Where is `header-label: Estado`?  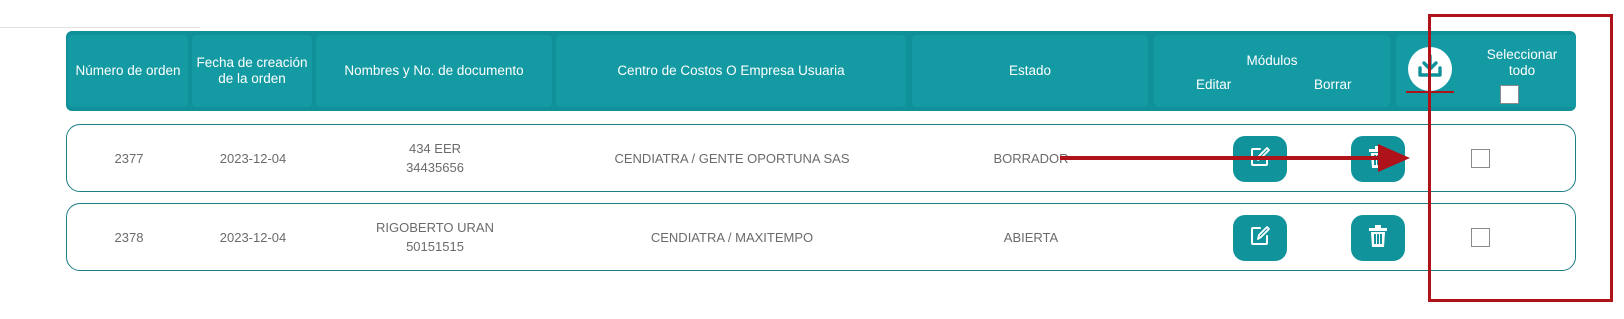
header-label: Estado is located at coordinates (1030, 70).